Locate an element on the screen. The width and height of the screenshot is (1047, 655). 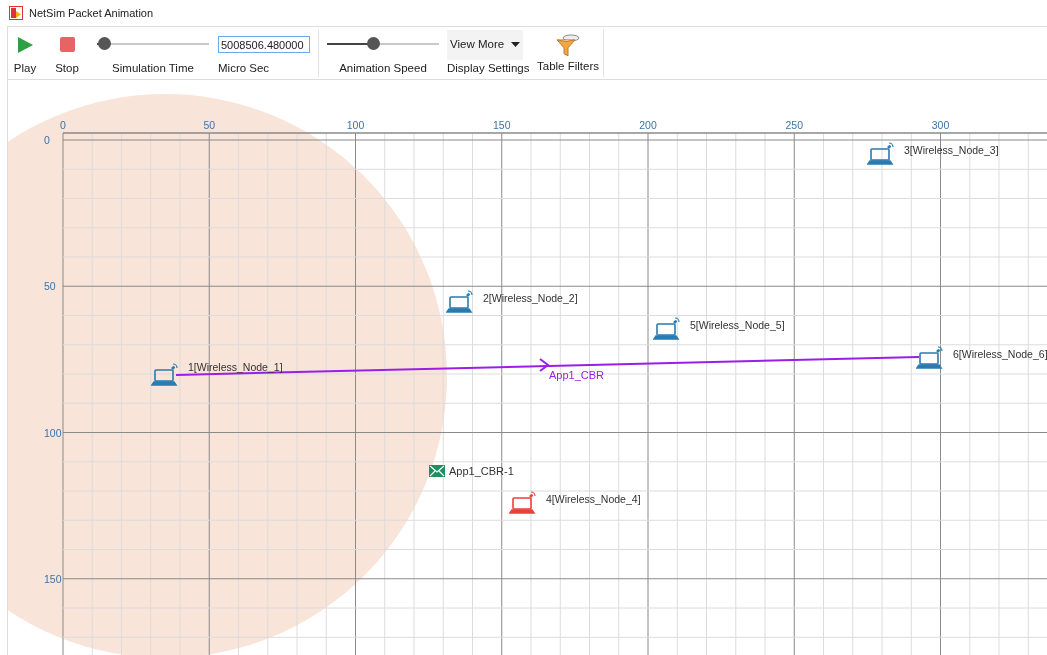
table-filters-button: Table Filters is located at coordinates (568, 53).